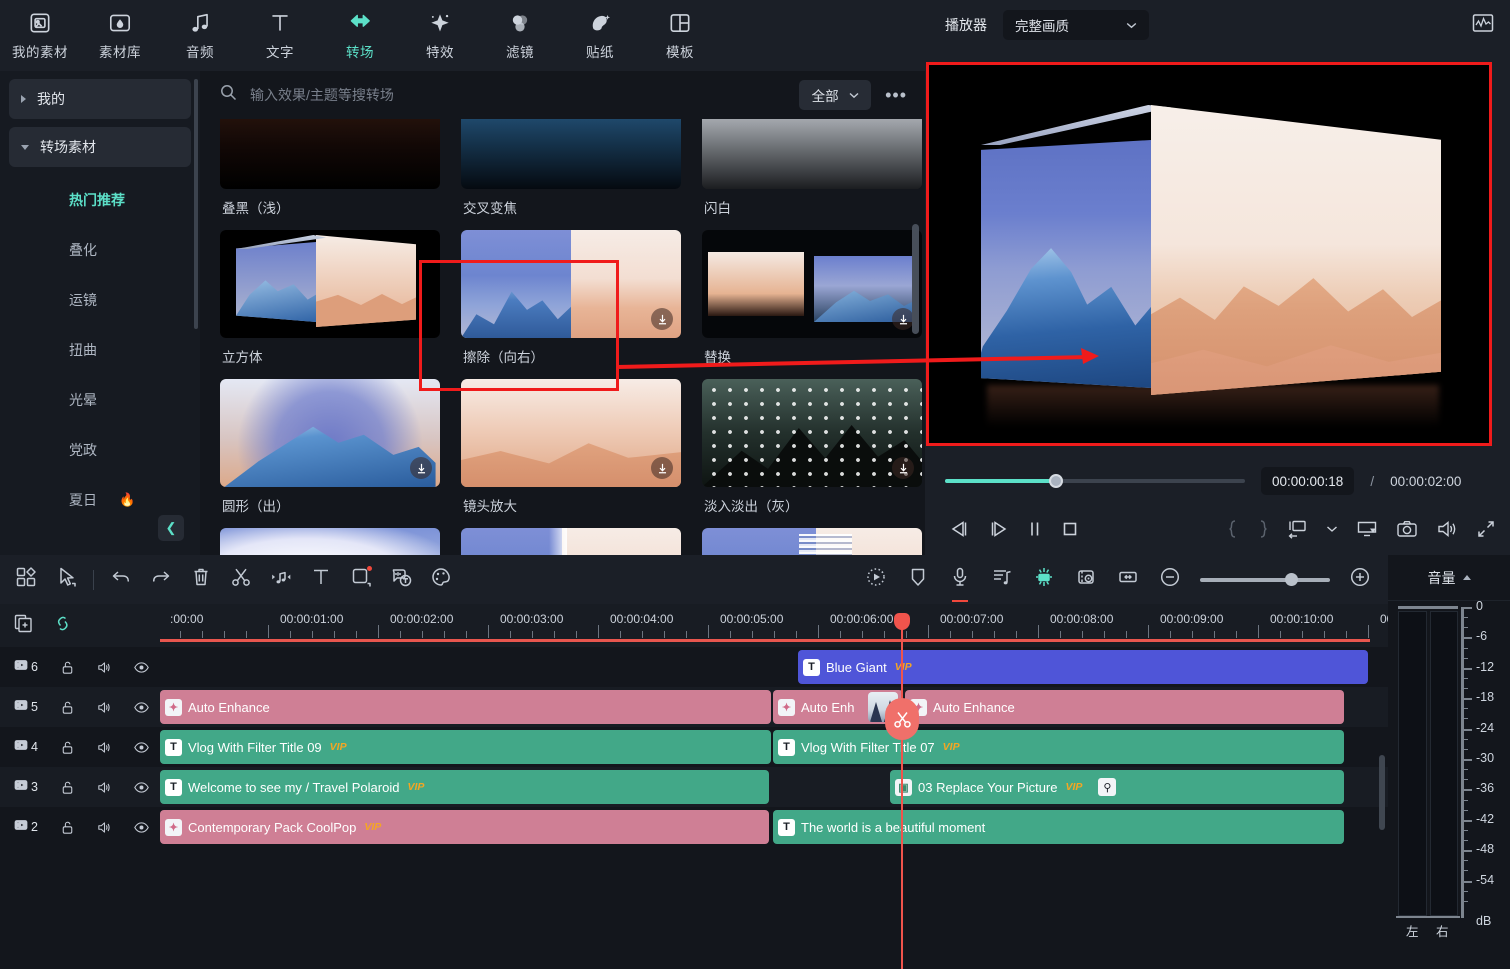 This screenshot has height=969, width=1510. I want to click on transition-item: 交叉变焦, so click(571, 174).